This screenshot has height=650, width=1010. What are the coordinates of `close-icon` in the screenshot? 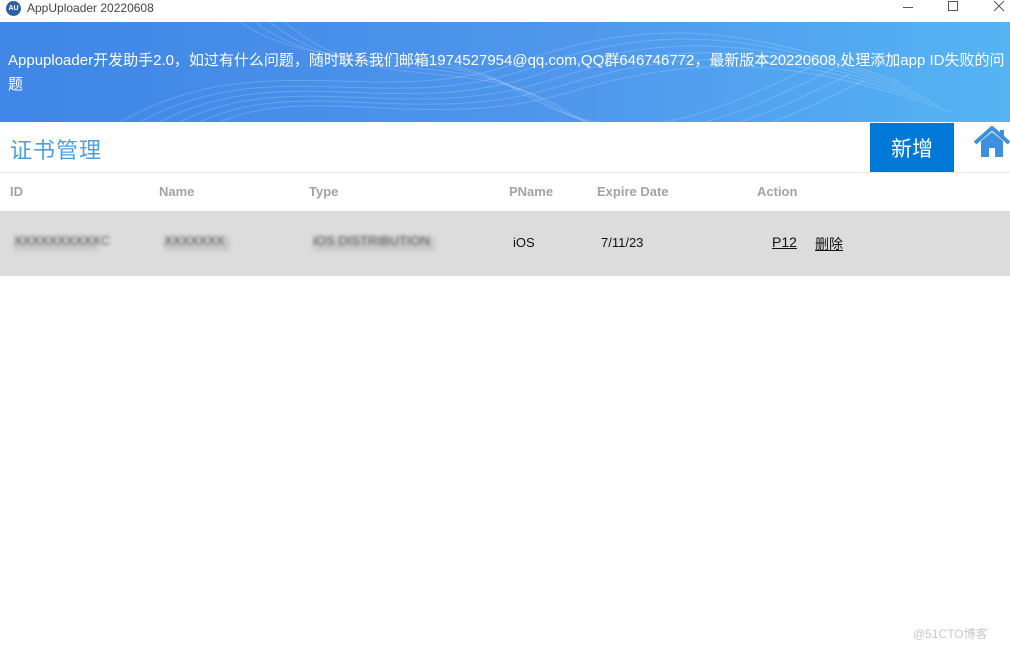 It's located at (999, 6).